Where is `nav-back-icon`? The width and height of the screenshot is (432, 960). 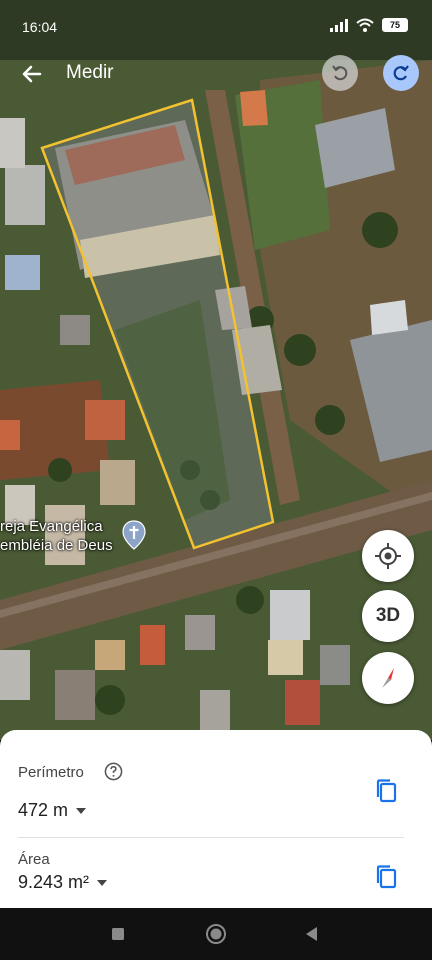
nav-back-icon is located at coordinates (312, 934).